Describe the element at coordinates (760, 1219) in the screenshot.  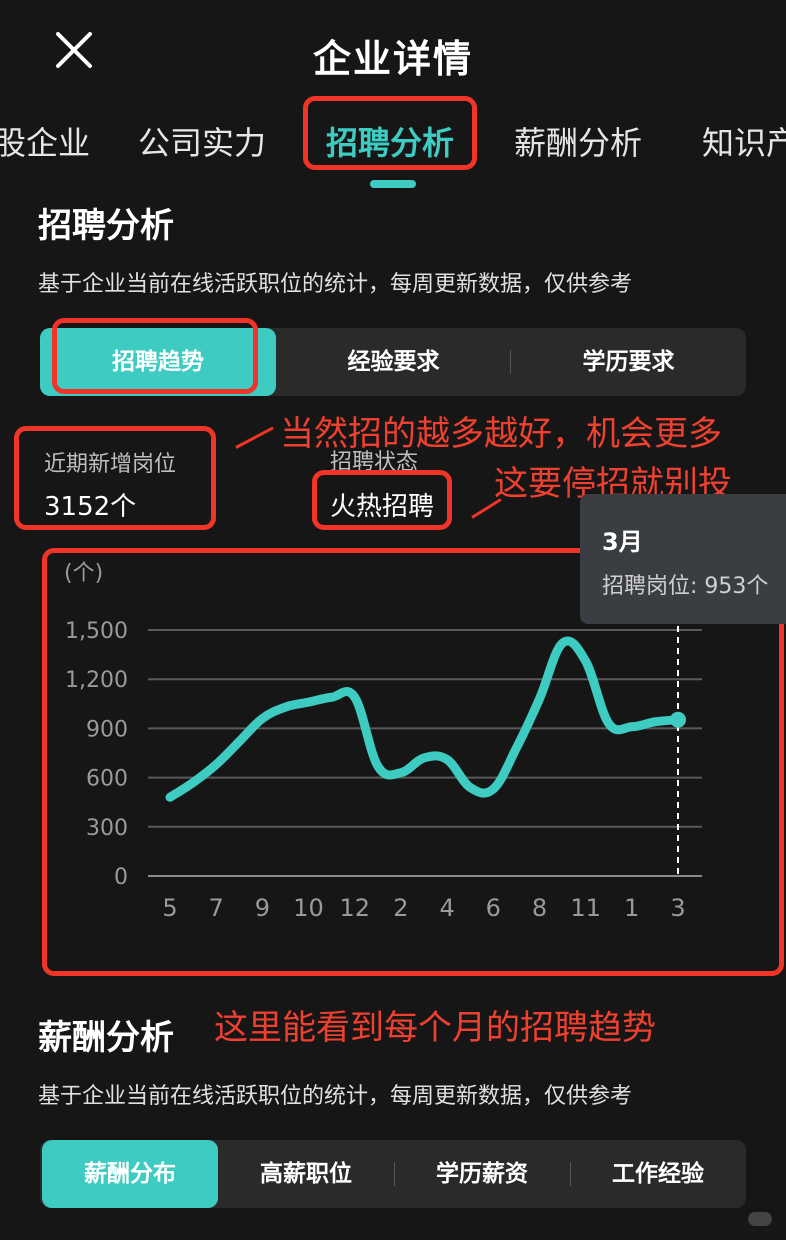
I see `watermark-badge` at that location.